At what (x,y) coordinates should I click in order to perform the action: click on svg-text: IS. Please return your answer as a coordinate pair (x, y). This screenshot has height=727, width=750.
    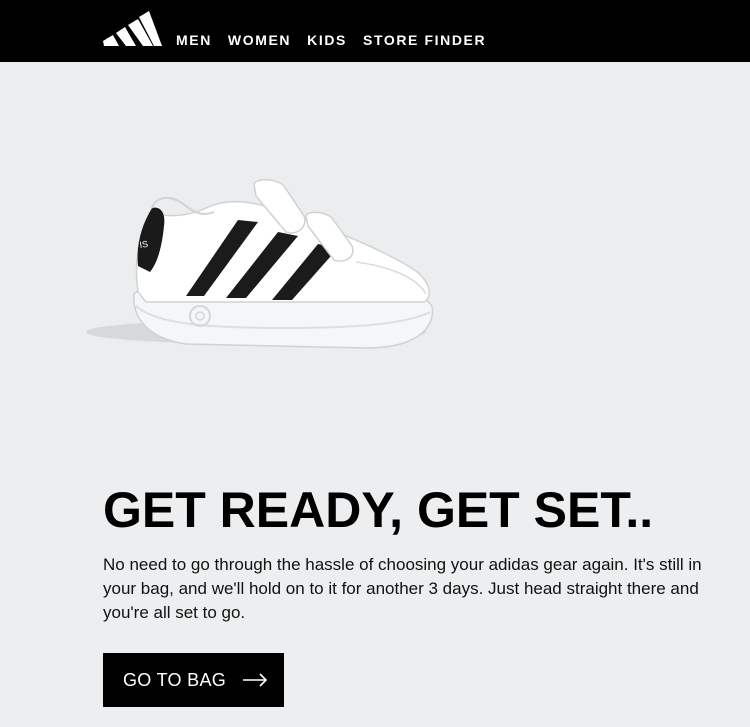
    Looking at the image, I should click on (144, 244).